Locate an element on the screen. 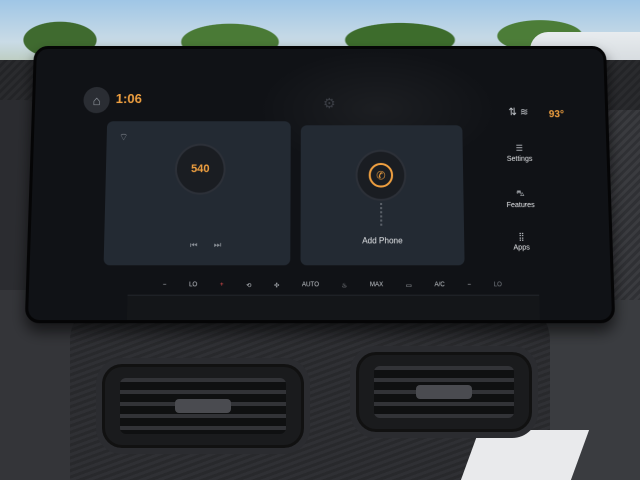 Image resolution: width=640 pixels, height=480 pixels. temp-down-button: − is located at coordinates (165, 285).